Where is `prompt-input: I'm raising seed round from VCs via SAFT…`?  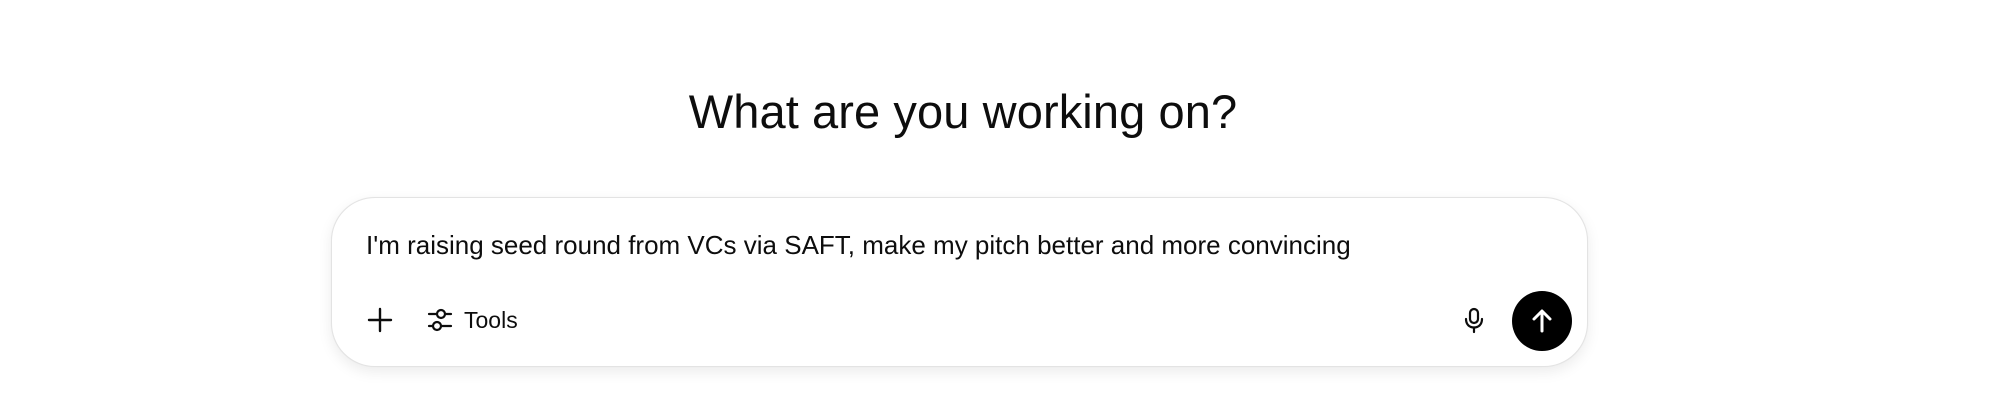 prompt-input: I'm raising seed round from VCs via SAFT… is located at coordinates (956, 245).